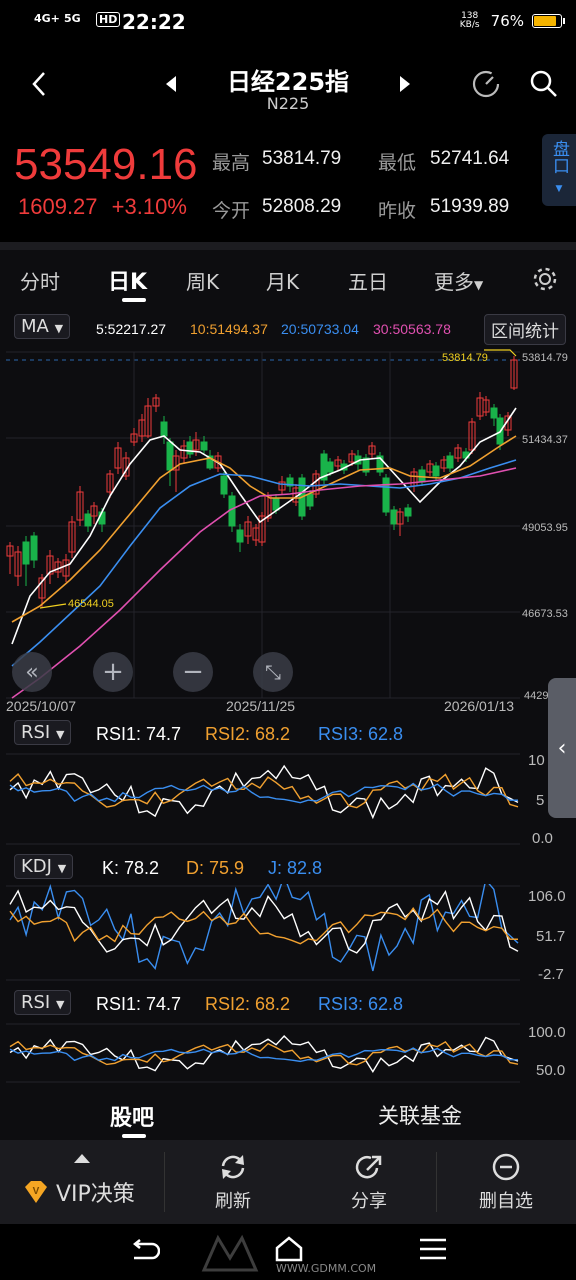 This screenshot has height=1280, width=576. Describe the element at coordinates (233, 1201) in the screenshot. I see `refresh-label: 刷新` at that location.